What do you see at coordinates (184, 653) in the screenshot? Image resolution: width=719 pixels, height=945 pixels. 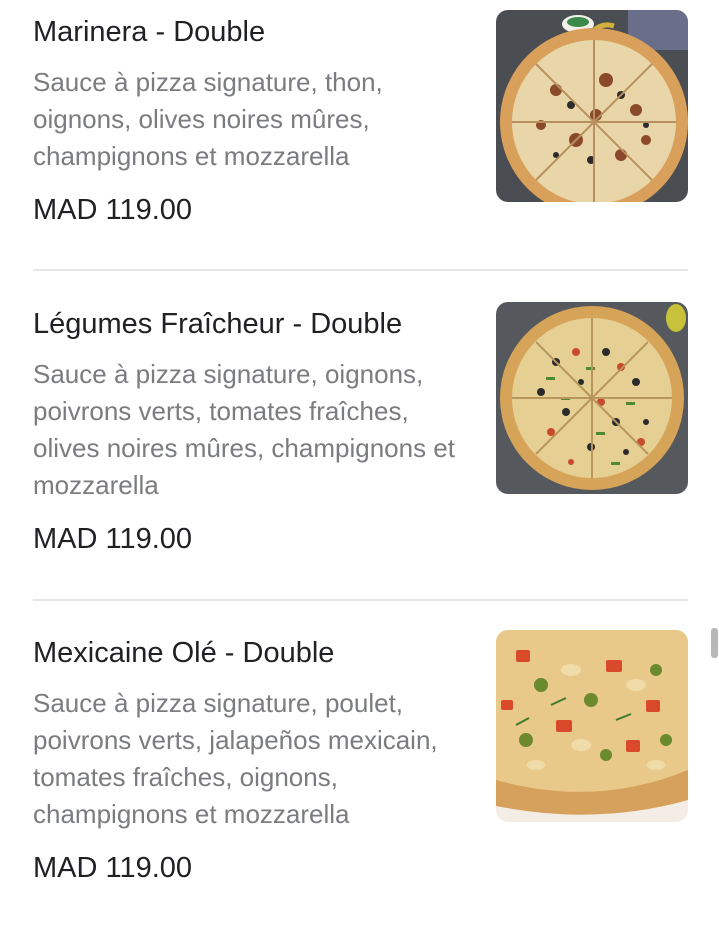 I see `menu-item-title: Mexicaine Olé - Double` at bounding box center [184, 653].